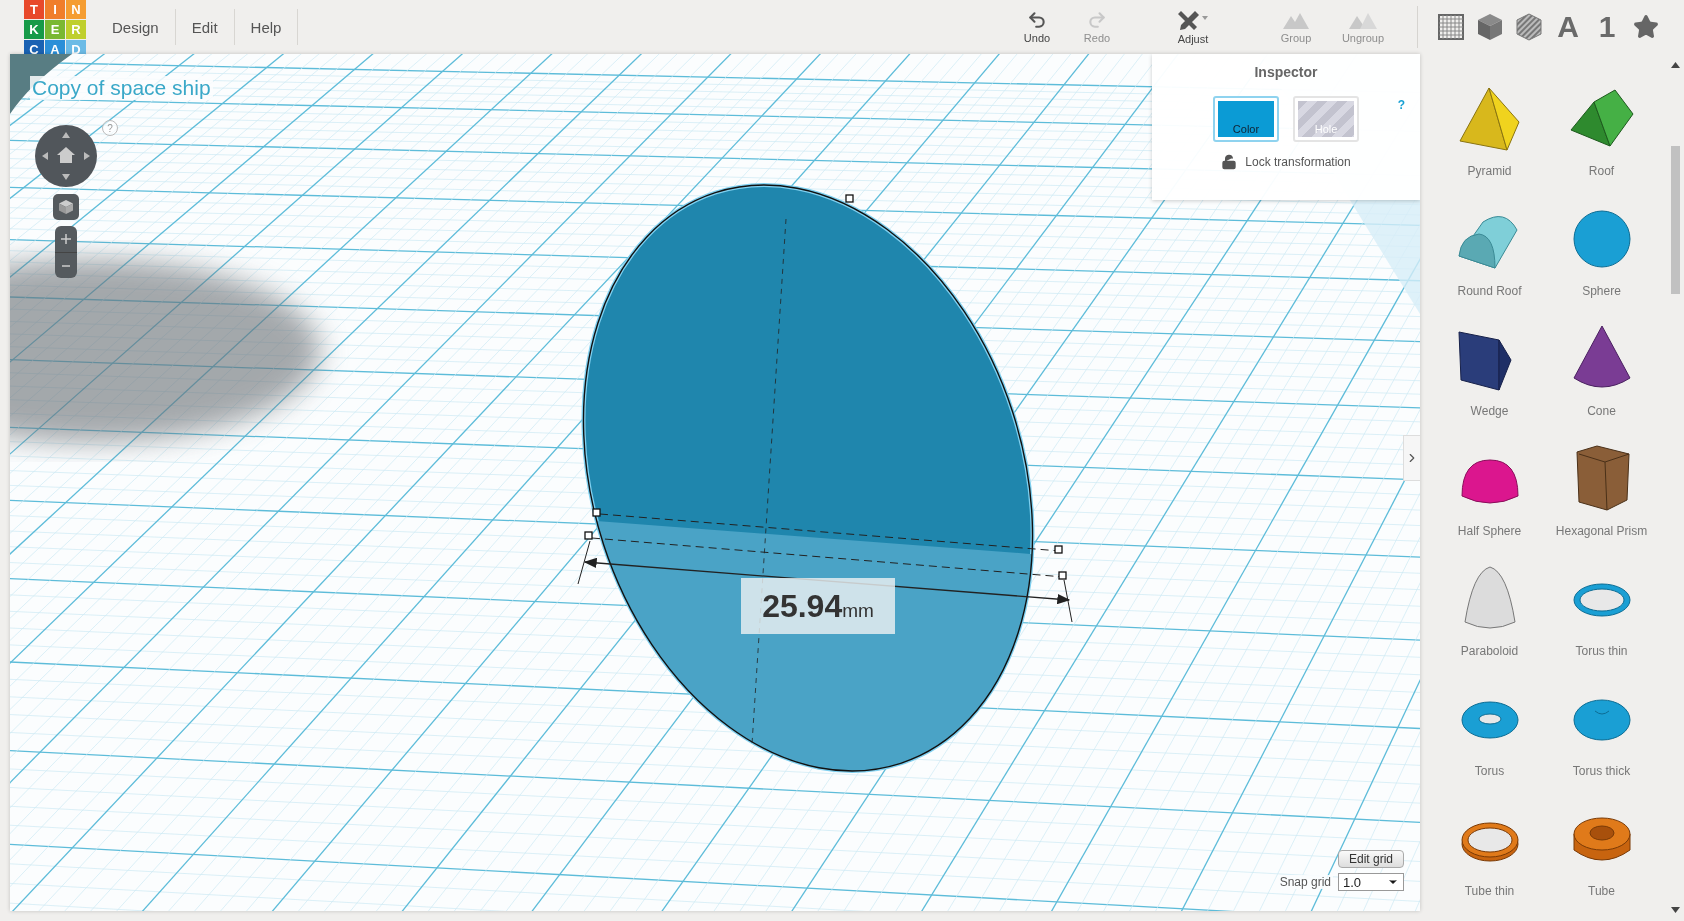 This screenshot has height=921, width=1684. I want to click on snap-grid-select: 1.0, so click(1371, 882).